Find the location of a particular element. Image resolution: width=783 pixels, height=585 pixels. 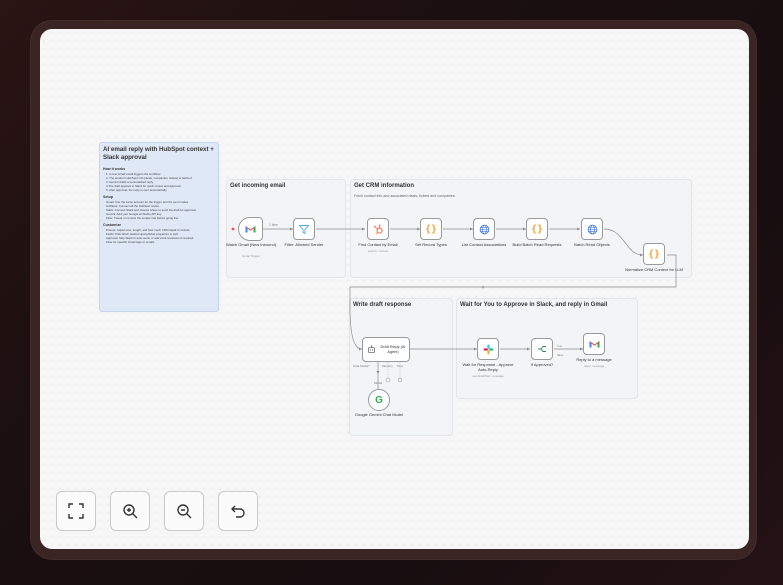

node-normalize: {} is located at coordinates (654, 254).